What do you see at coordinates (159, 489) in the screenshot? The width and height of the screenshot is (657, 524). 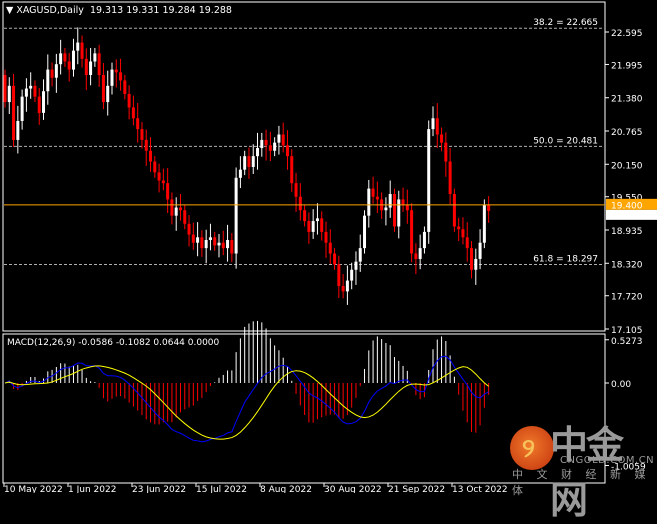 I see `time-tick-label: 23 Jun 2022` at bounding box center [159, 489].